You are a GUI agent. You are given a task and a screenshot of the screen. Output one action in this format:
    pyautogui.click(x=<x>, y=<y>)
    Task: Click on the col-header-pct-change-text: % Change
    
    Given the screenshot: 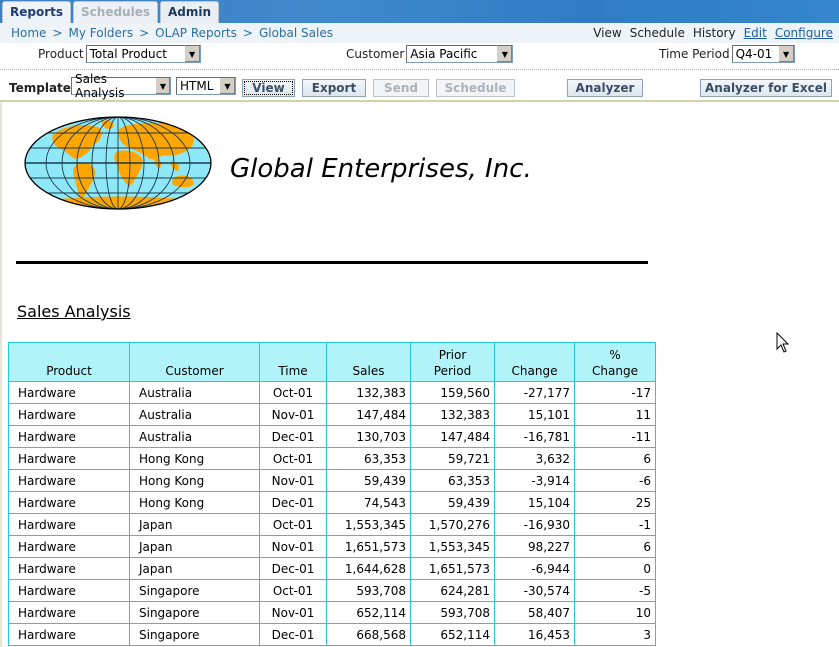 What is the action you would take?
    pyautogui.click(x=615, y=363)
    